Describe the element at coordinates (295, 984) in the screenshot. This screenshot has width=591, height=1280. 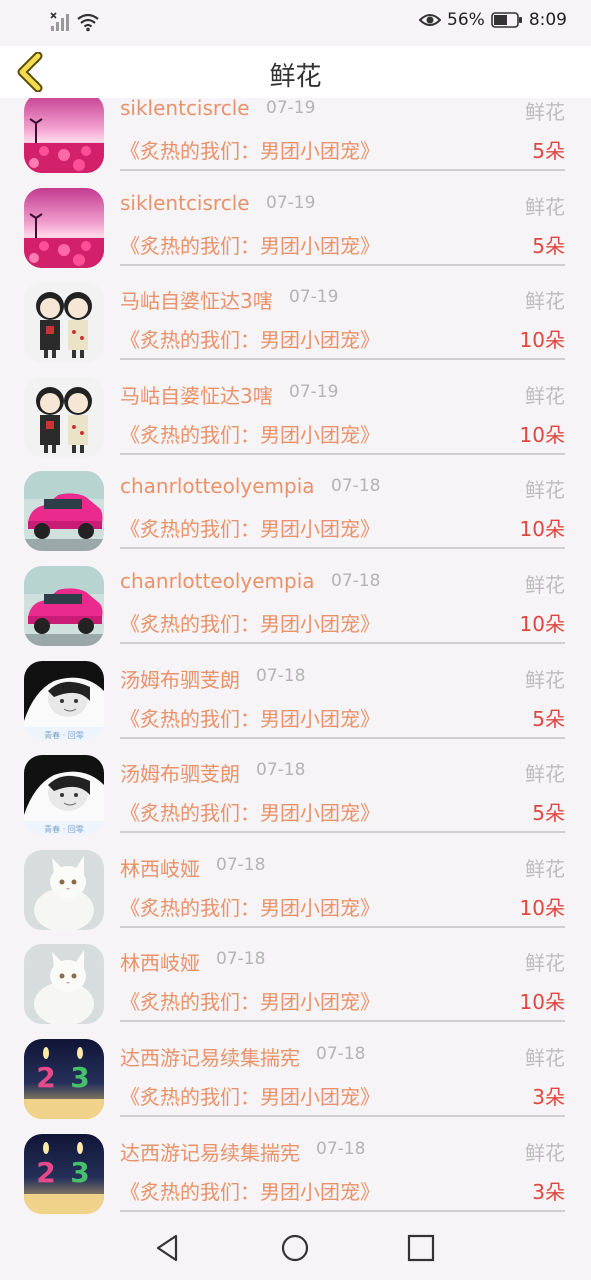
I see `list-item: 林西岐娅 07-18 鲜花 《炙热的我们：男团小团宠》 10朵` at that location.